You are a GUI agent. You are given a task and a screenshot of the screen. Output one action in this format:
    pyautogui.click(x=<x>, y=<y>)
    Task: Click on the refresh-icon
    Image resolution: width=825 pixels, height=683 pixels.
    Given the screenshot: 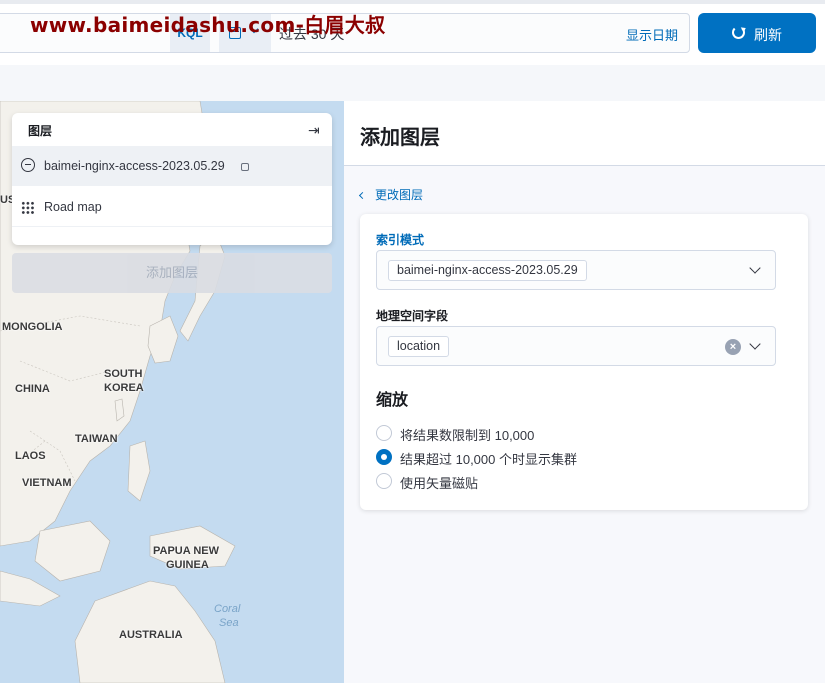 What is the action you would take?
    pyautogui.click(x=738, y=32)
    